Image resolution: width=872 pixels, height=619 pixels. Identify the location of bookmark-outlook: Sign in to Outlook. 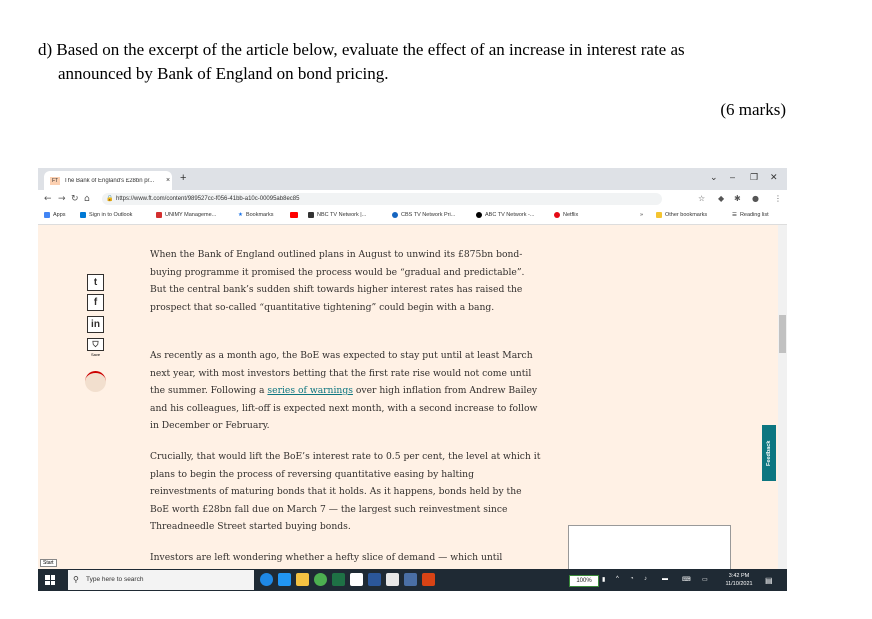
(106, 215).